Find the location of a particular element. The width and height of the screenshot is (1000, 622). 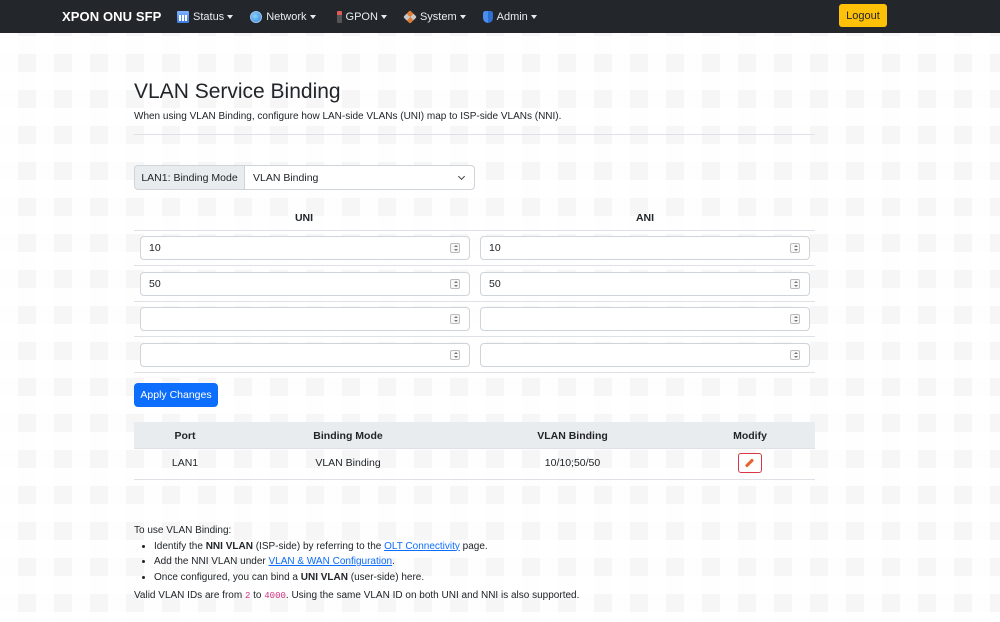

nav-status: Status is located at coordinates (205, 16).